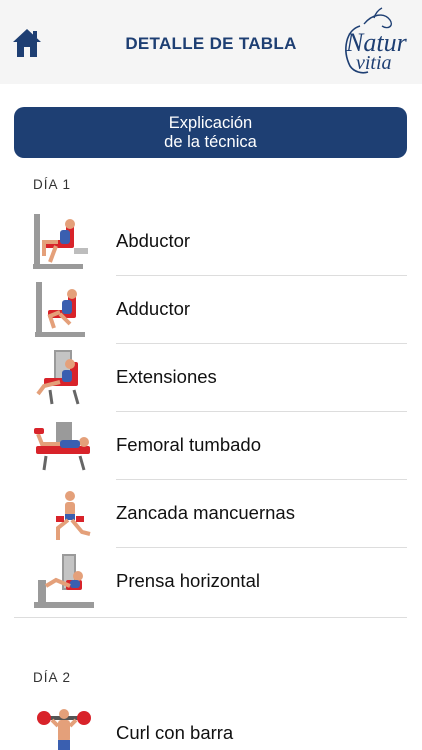 This screenshot has width=422, height=750. Describe the element at coordinates (211, 42) in the screenshot. I see `top-bar: DETALLE DE TABLA Natur vitia` at that location.